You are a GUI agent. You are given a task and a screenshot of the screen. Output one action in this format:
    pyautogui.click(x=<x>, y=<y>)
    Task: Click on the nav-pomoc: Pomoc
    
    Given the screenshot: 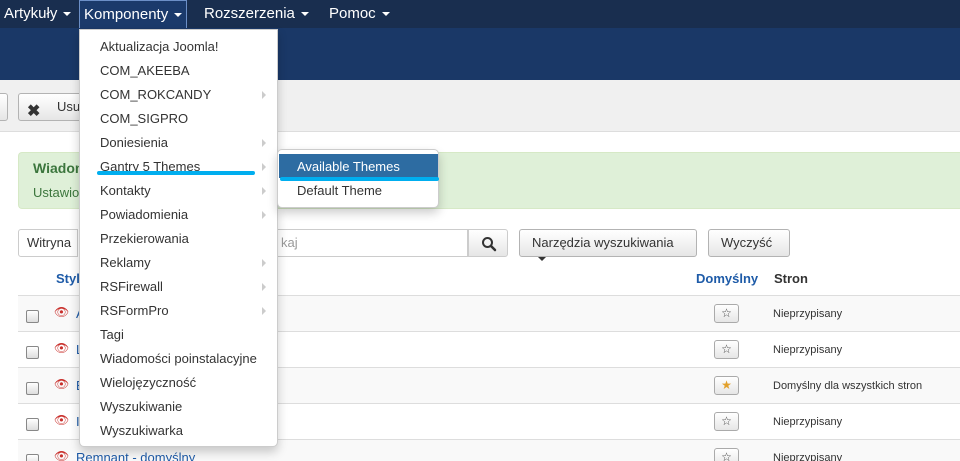 What is the action you would take?
    pyautogui.click(x=359, y=14)
    